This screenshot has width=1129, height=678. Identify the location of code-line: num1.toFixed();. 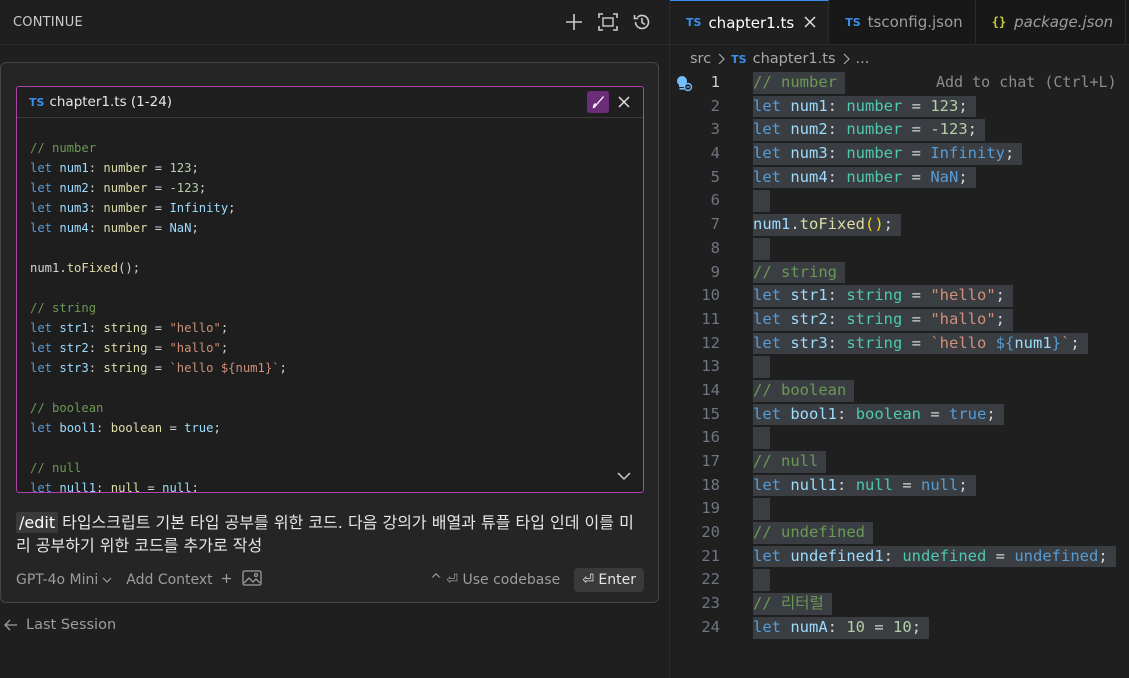
(85, 268).